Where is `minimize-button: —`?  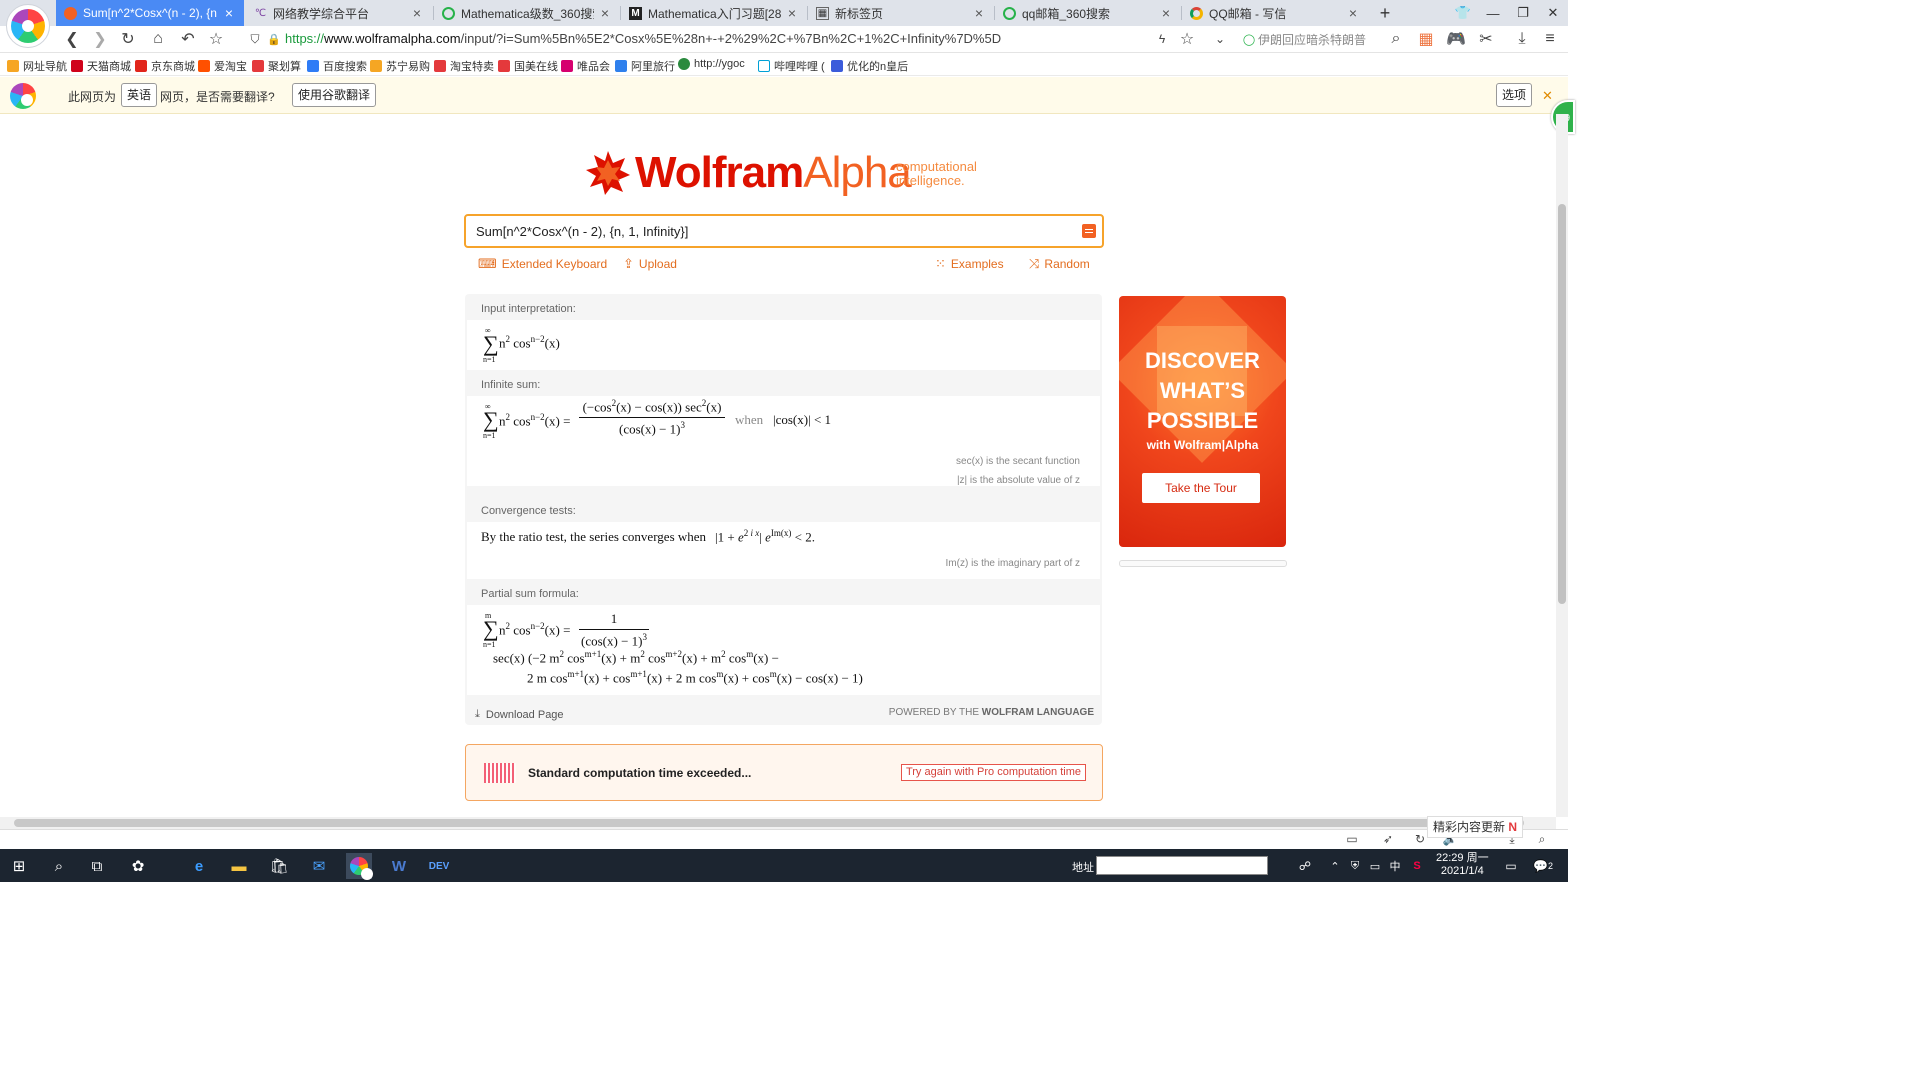 minimize-button: — is located at coordinates (1493, 13).